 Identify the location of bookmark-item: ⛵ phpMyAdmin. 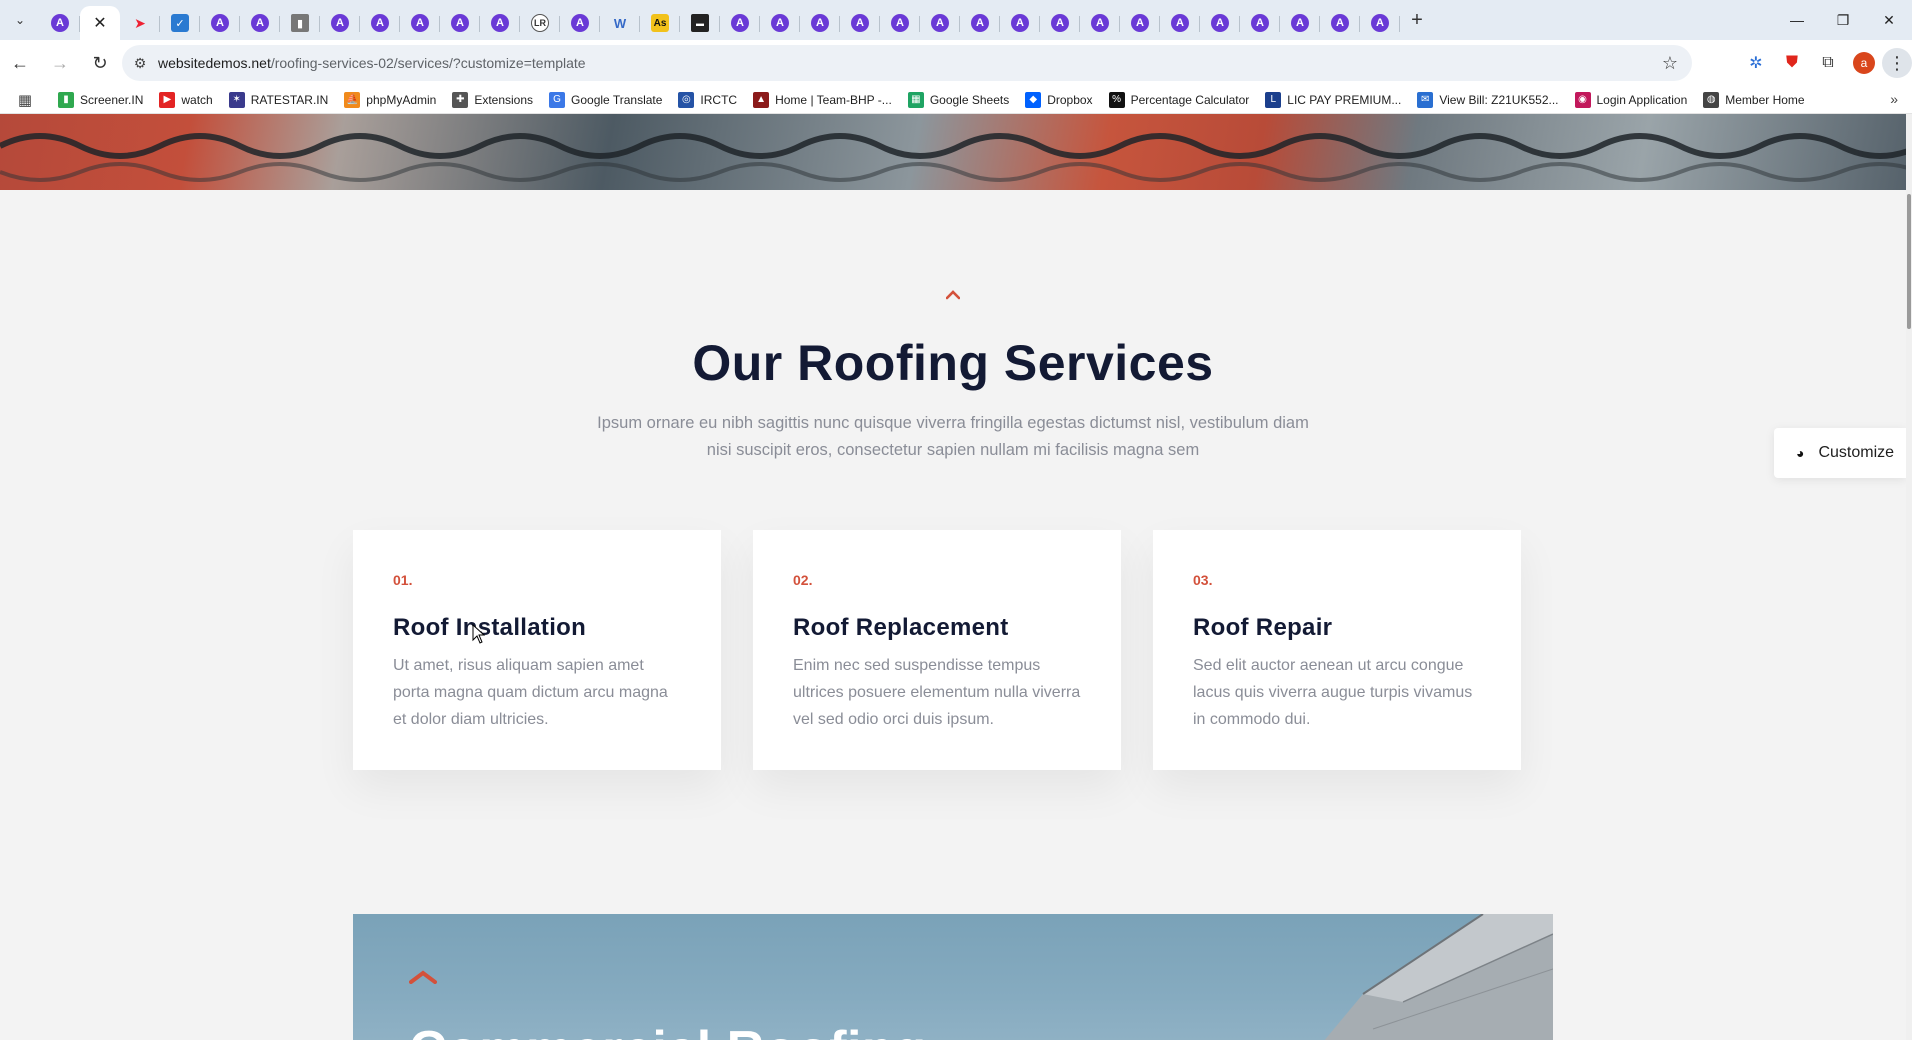
(390, 100).